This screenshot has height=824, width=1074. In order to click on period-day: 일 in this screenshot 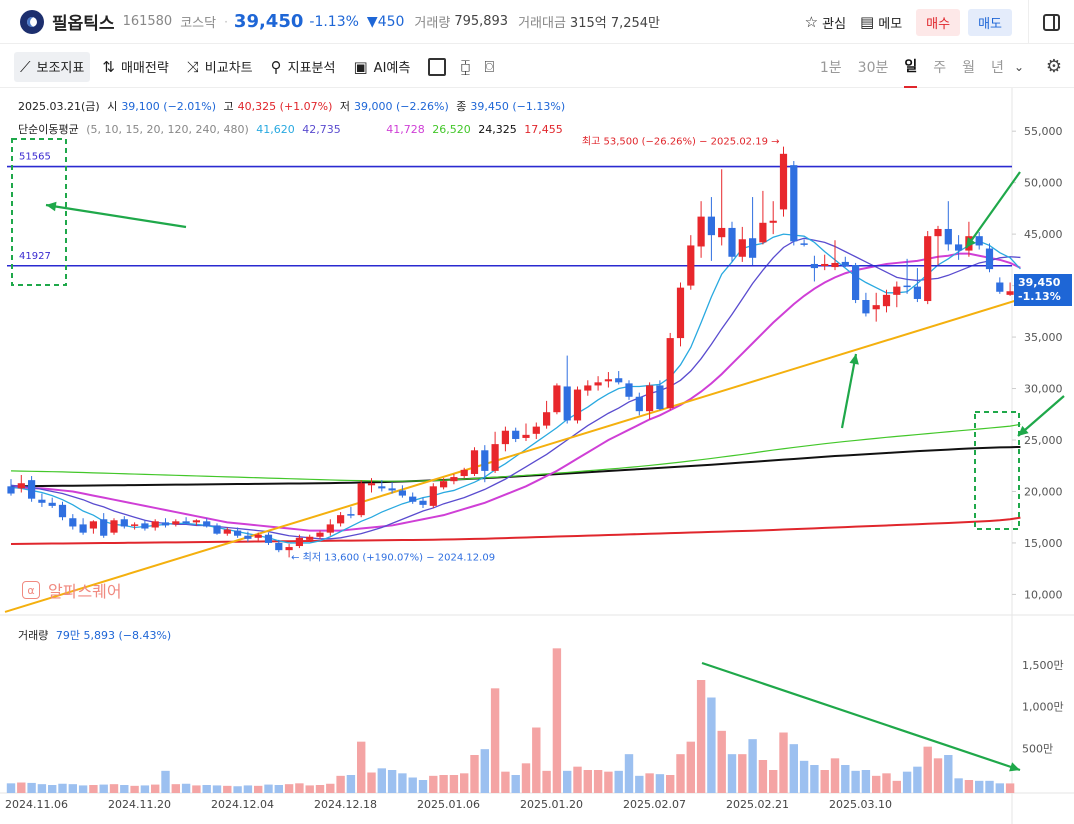, I will do `click(911, 67)`.